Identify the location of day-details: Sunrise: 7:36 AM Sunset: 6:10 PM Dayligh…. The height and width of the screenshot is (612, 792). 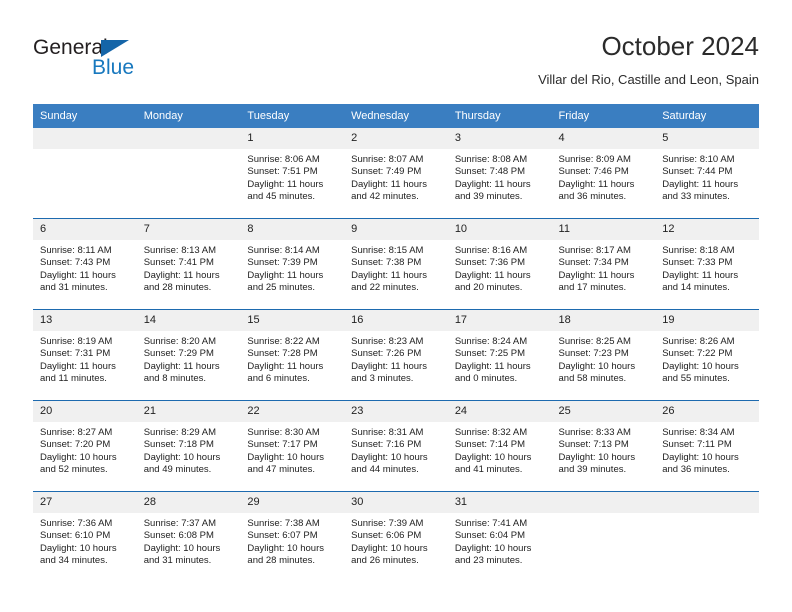
(85, 540).